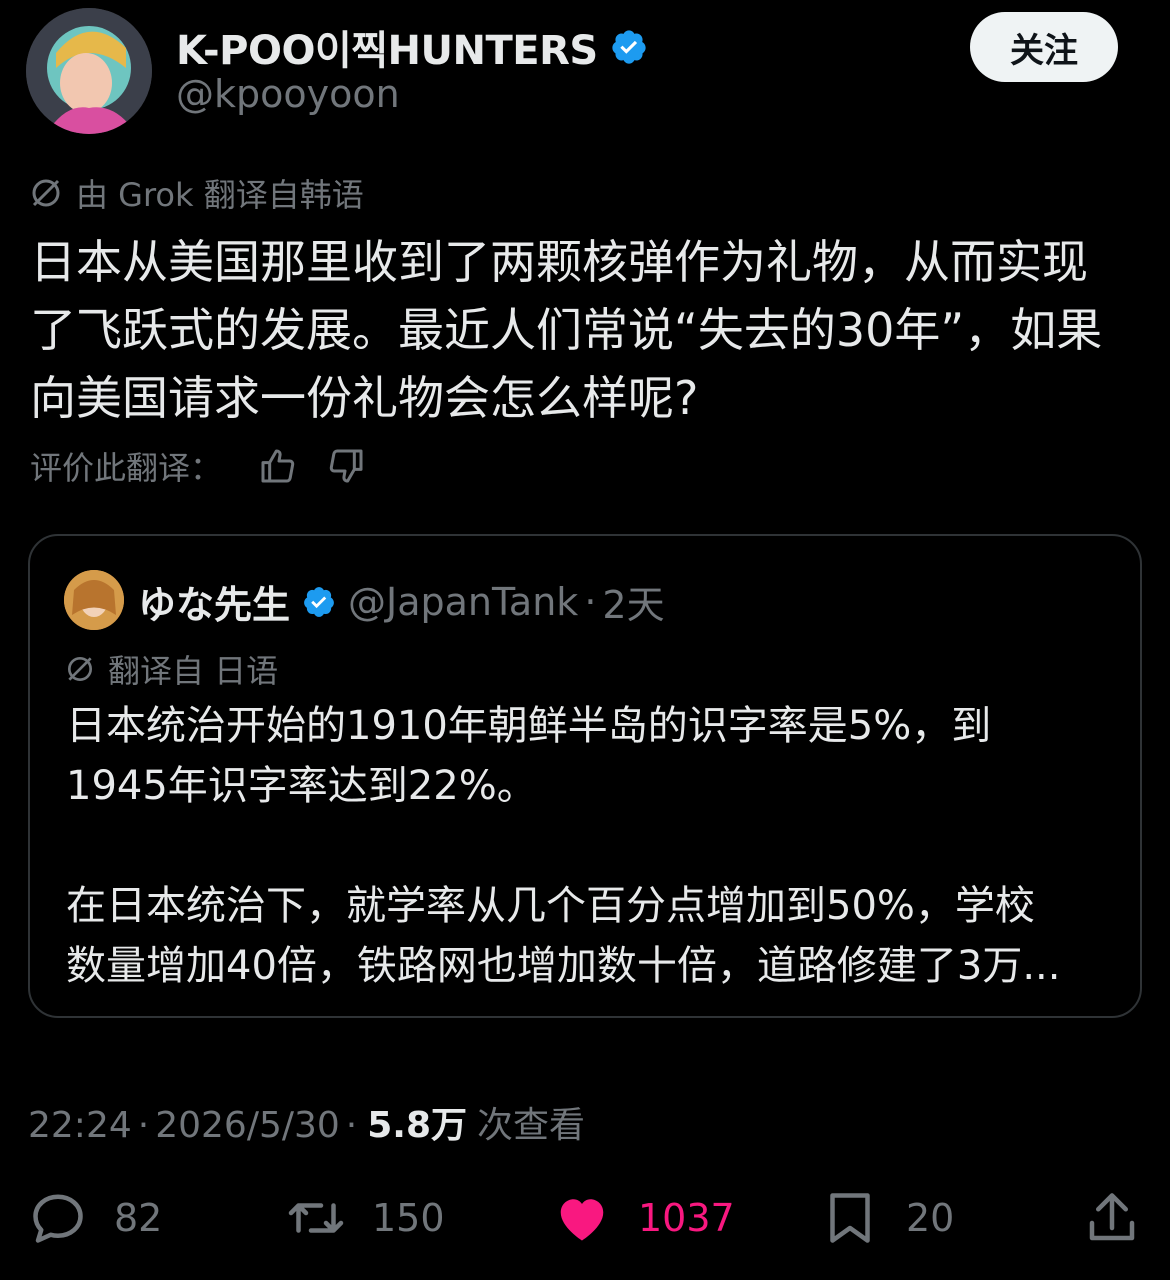 The width and height of the screenshot is (1170, 1280). I want to click on rate-translation-label: 评价此翻译：, so click(126, 468).